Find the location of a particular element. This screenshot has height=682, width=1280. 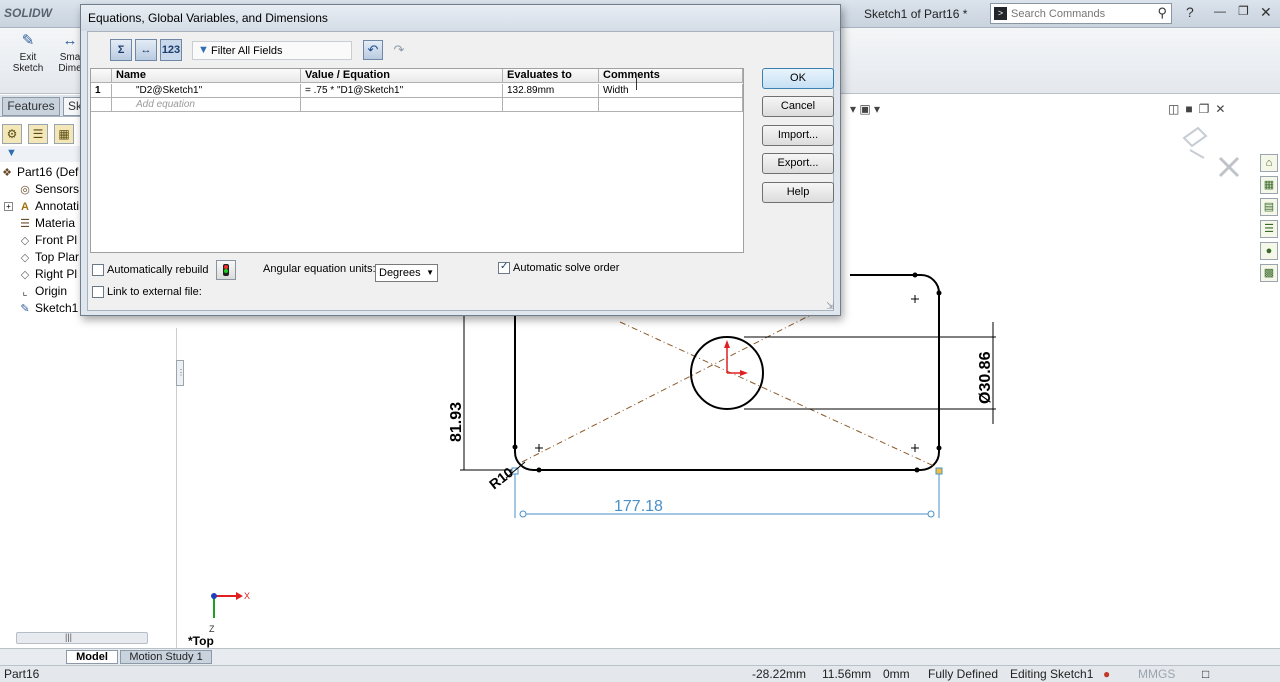

view-display-toolbar: ▾ ▣ ▾ is located at coordinates (865, 109).